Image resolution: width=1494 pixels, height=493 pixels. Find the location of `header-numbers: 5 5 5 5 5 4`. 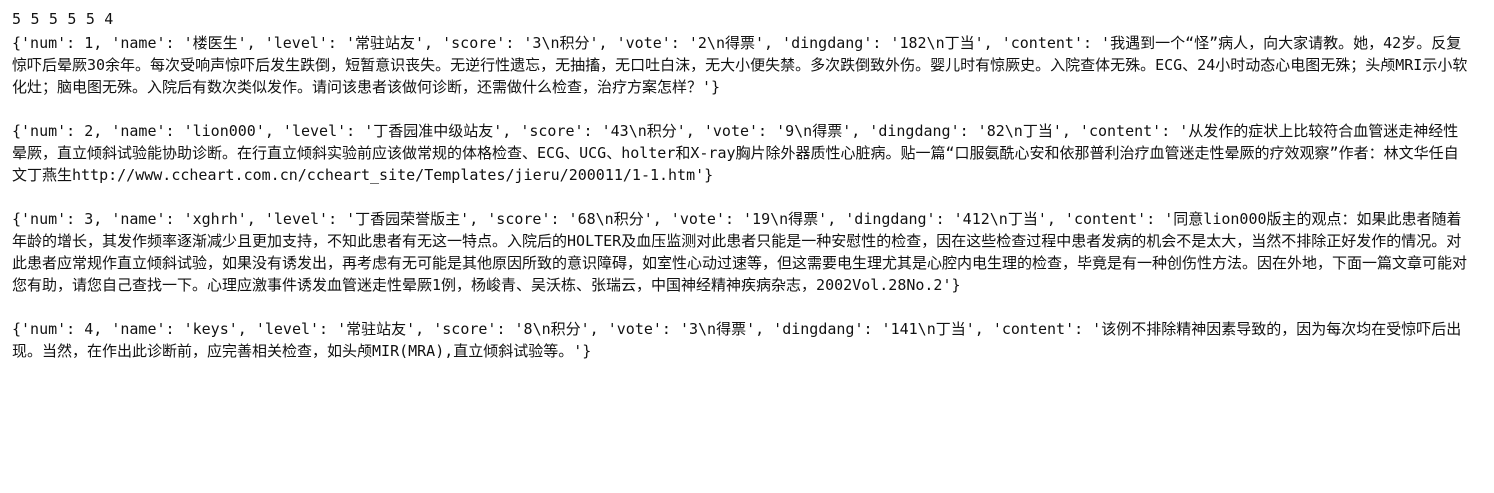

header-numbers: 5 5 5 5 5 4 is located at coordinates (63, 19).